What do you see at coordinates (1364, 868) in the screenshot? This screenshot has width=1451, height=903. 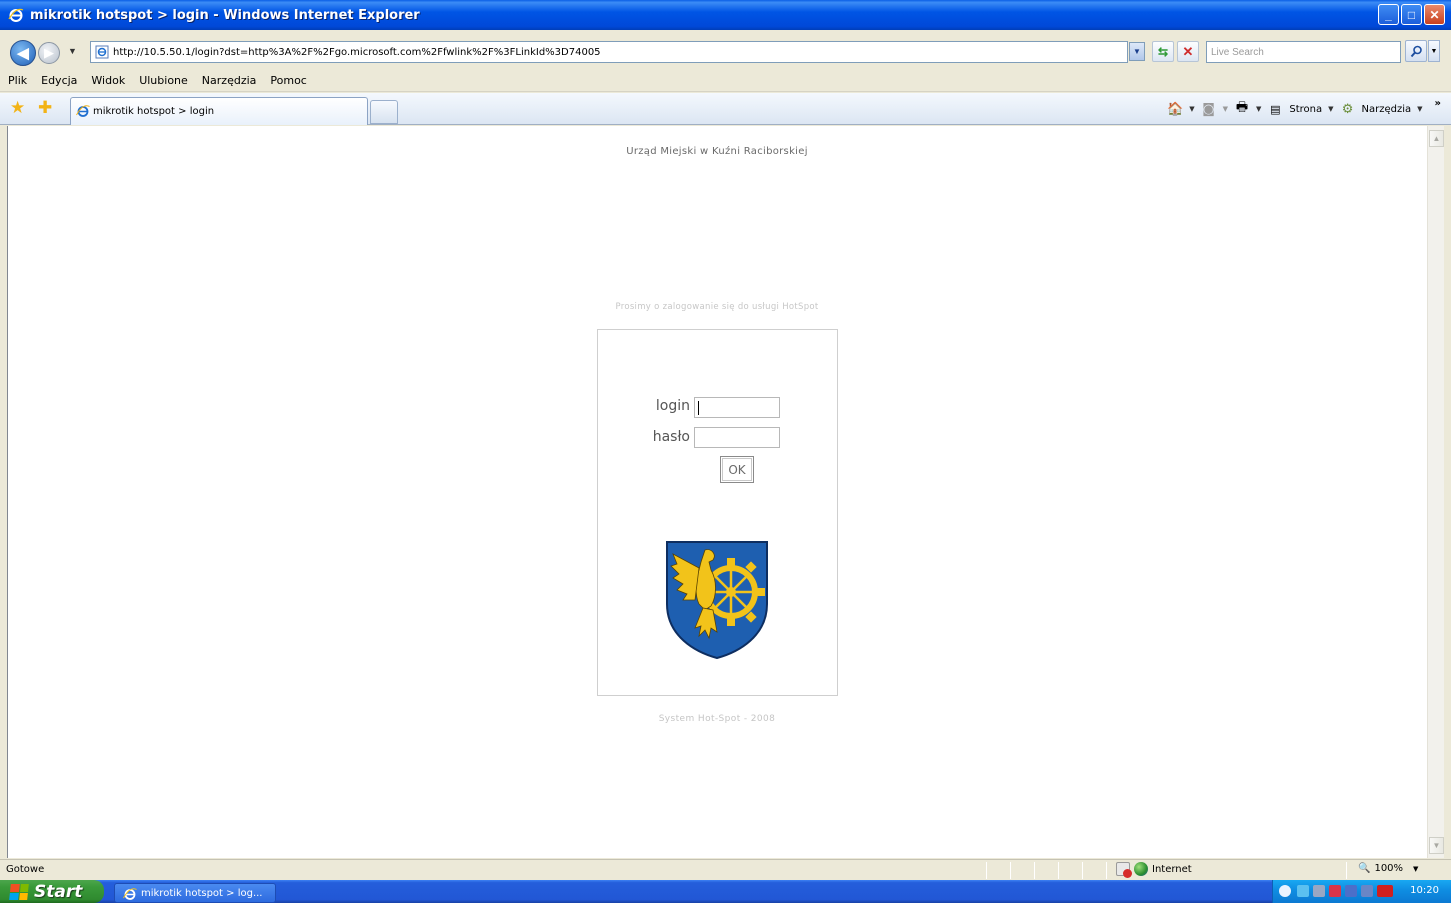 I see `magnifier-icon: 🔍` at bounding box center [1364, 868].